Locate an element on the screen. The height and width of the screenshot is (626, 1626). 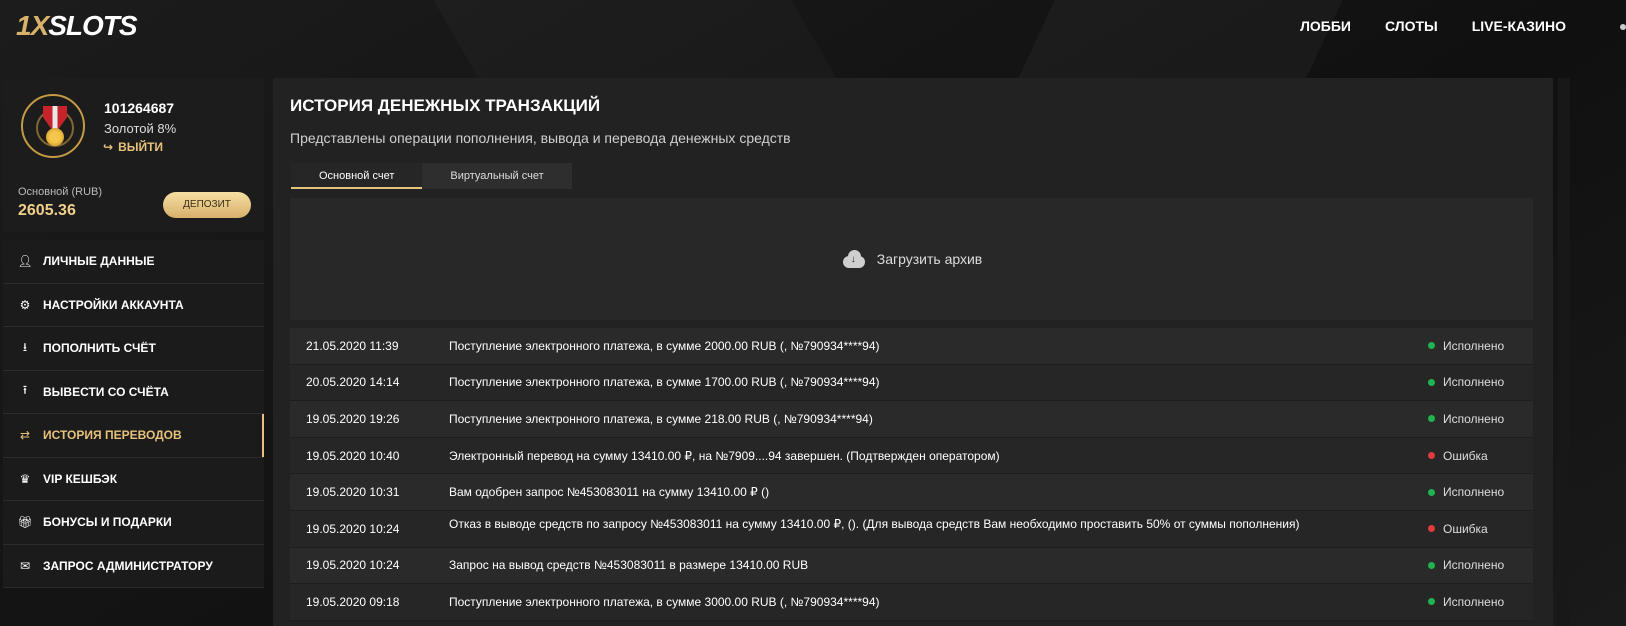
crown-icon: ♛ is located at coordinates (25, 478).